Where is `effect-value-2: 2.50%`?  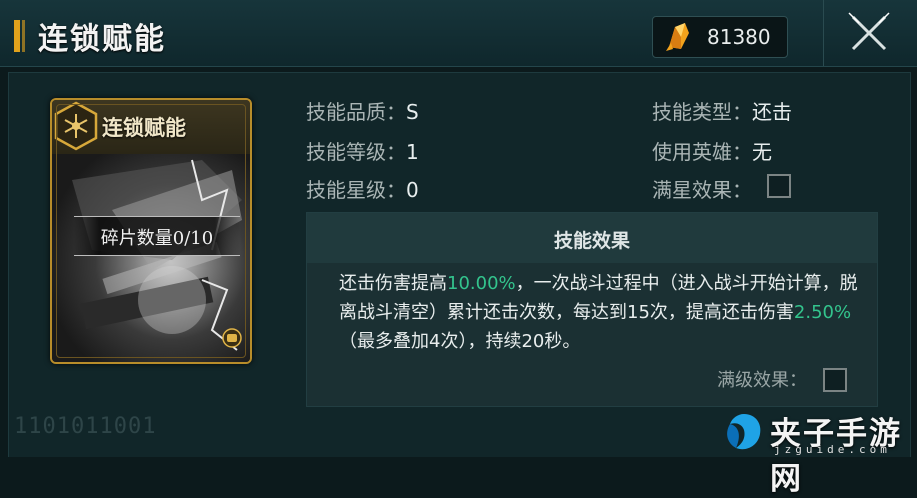 effect-value-2: 2.50% is located at coordinates (822, 312).